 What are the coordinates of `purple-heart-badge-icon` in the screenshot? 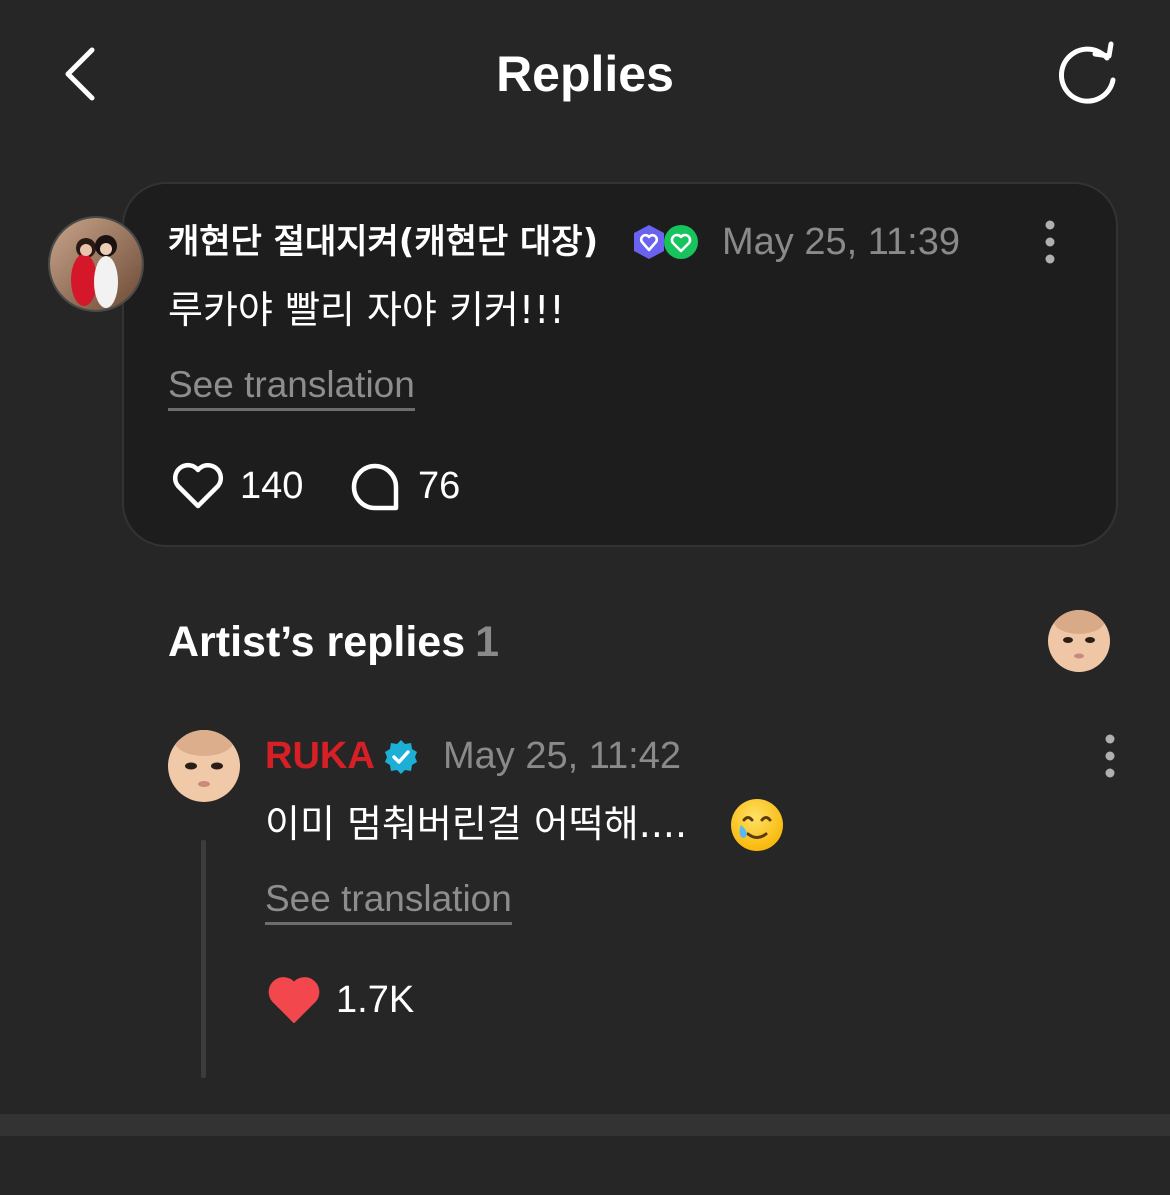 It's located at (649, 242).